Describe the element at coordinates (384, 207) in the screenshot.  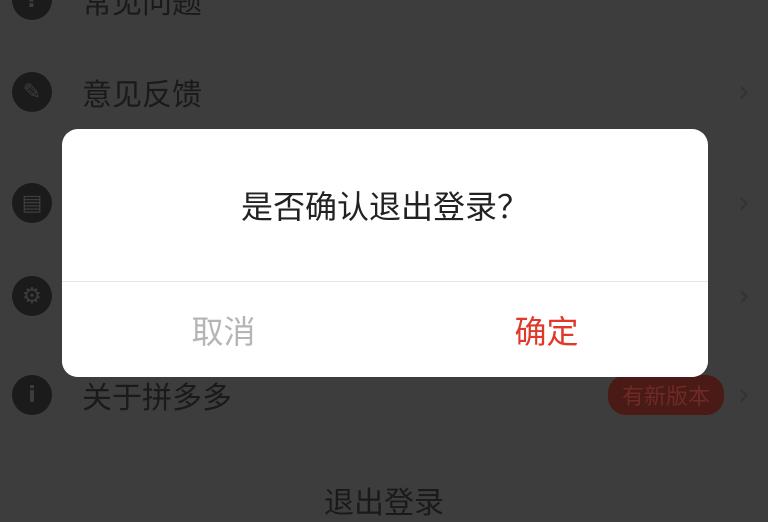
I see `dialog-message: 是否确认退出登录？` at that location.